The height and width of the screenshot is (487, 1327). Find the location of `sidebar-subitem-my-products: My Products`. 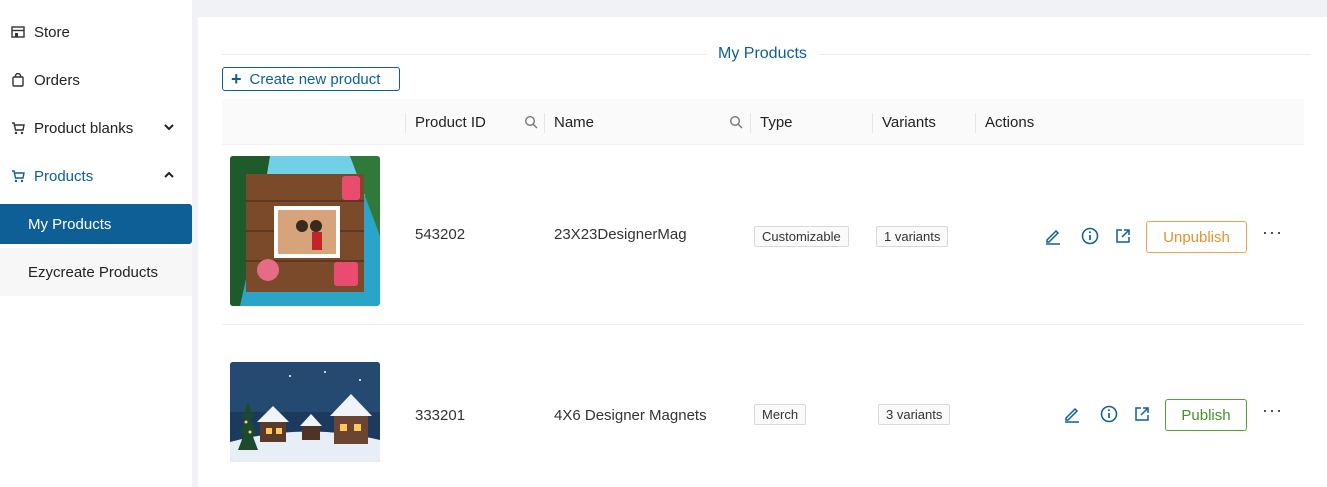

sidebar-subitem-my-products: My Products is located at coordinates (96, 224).